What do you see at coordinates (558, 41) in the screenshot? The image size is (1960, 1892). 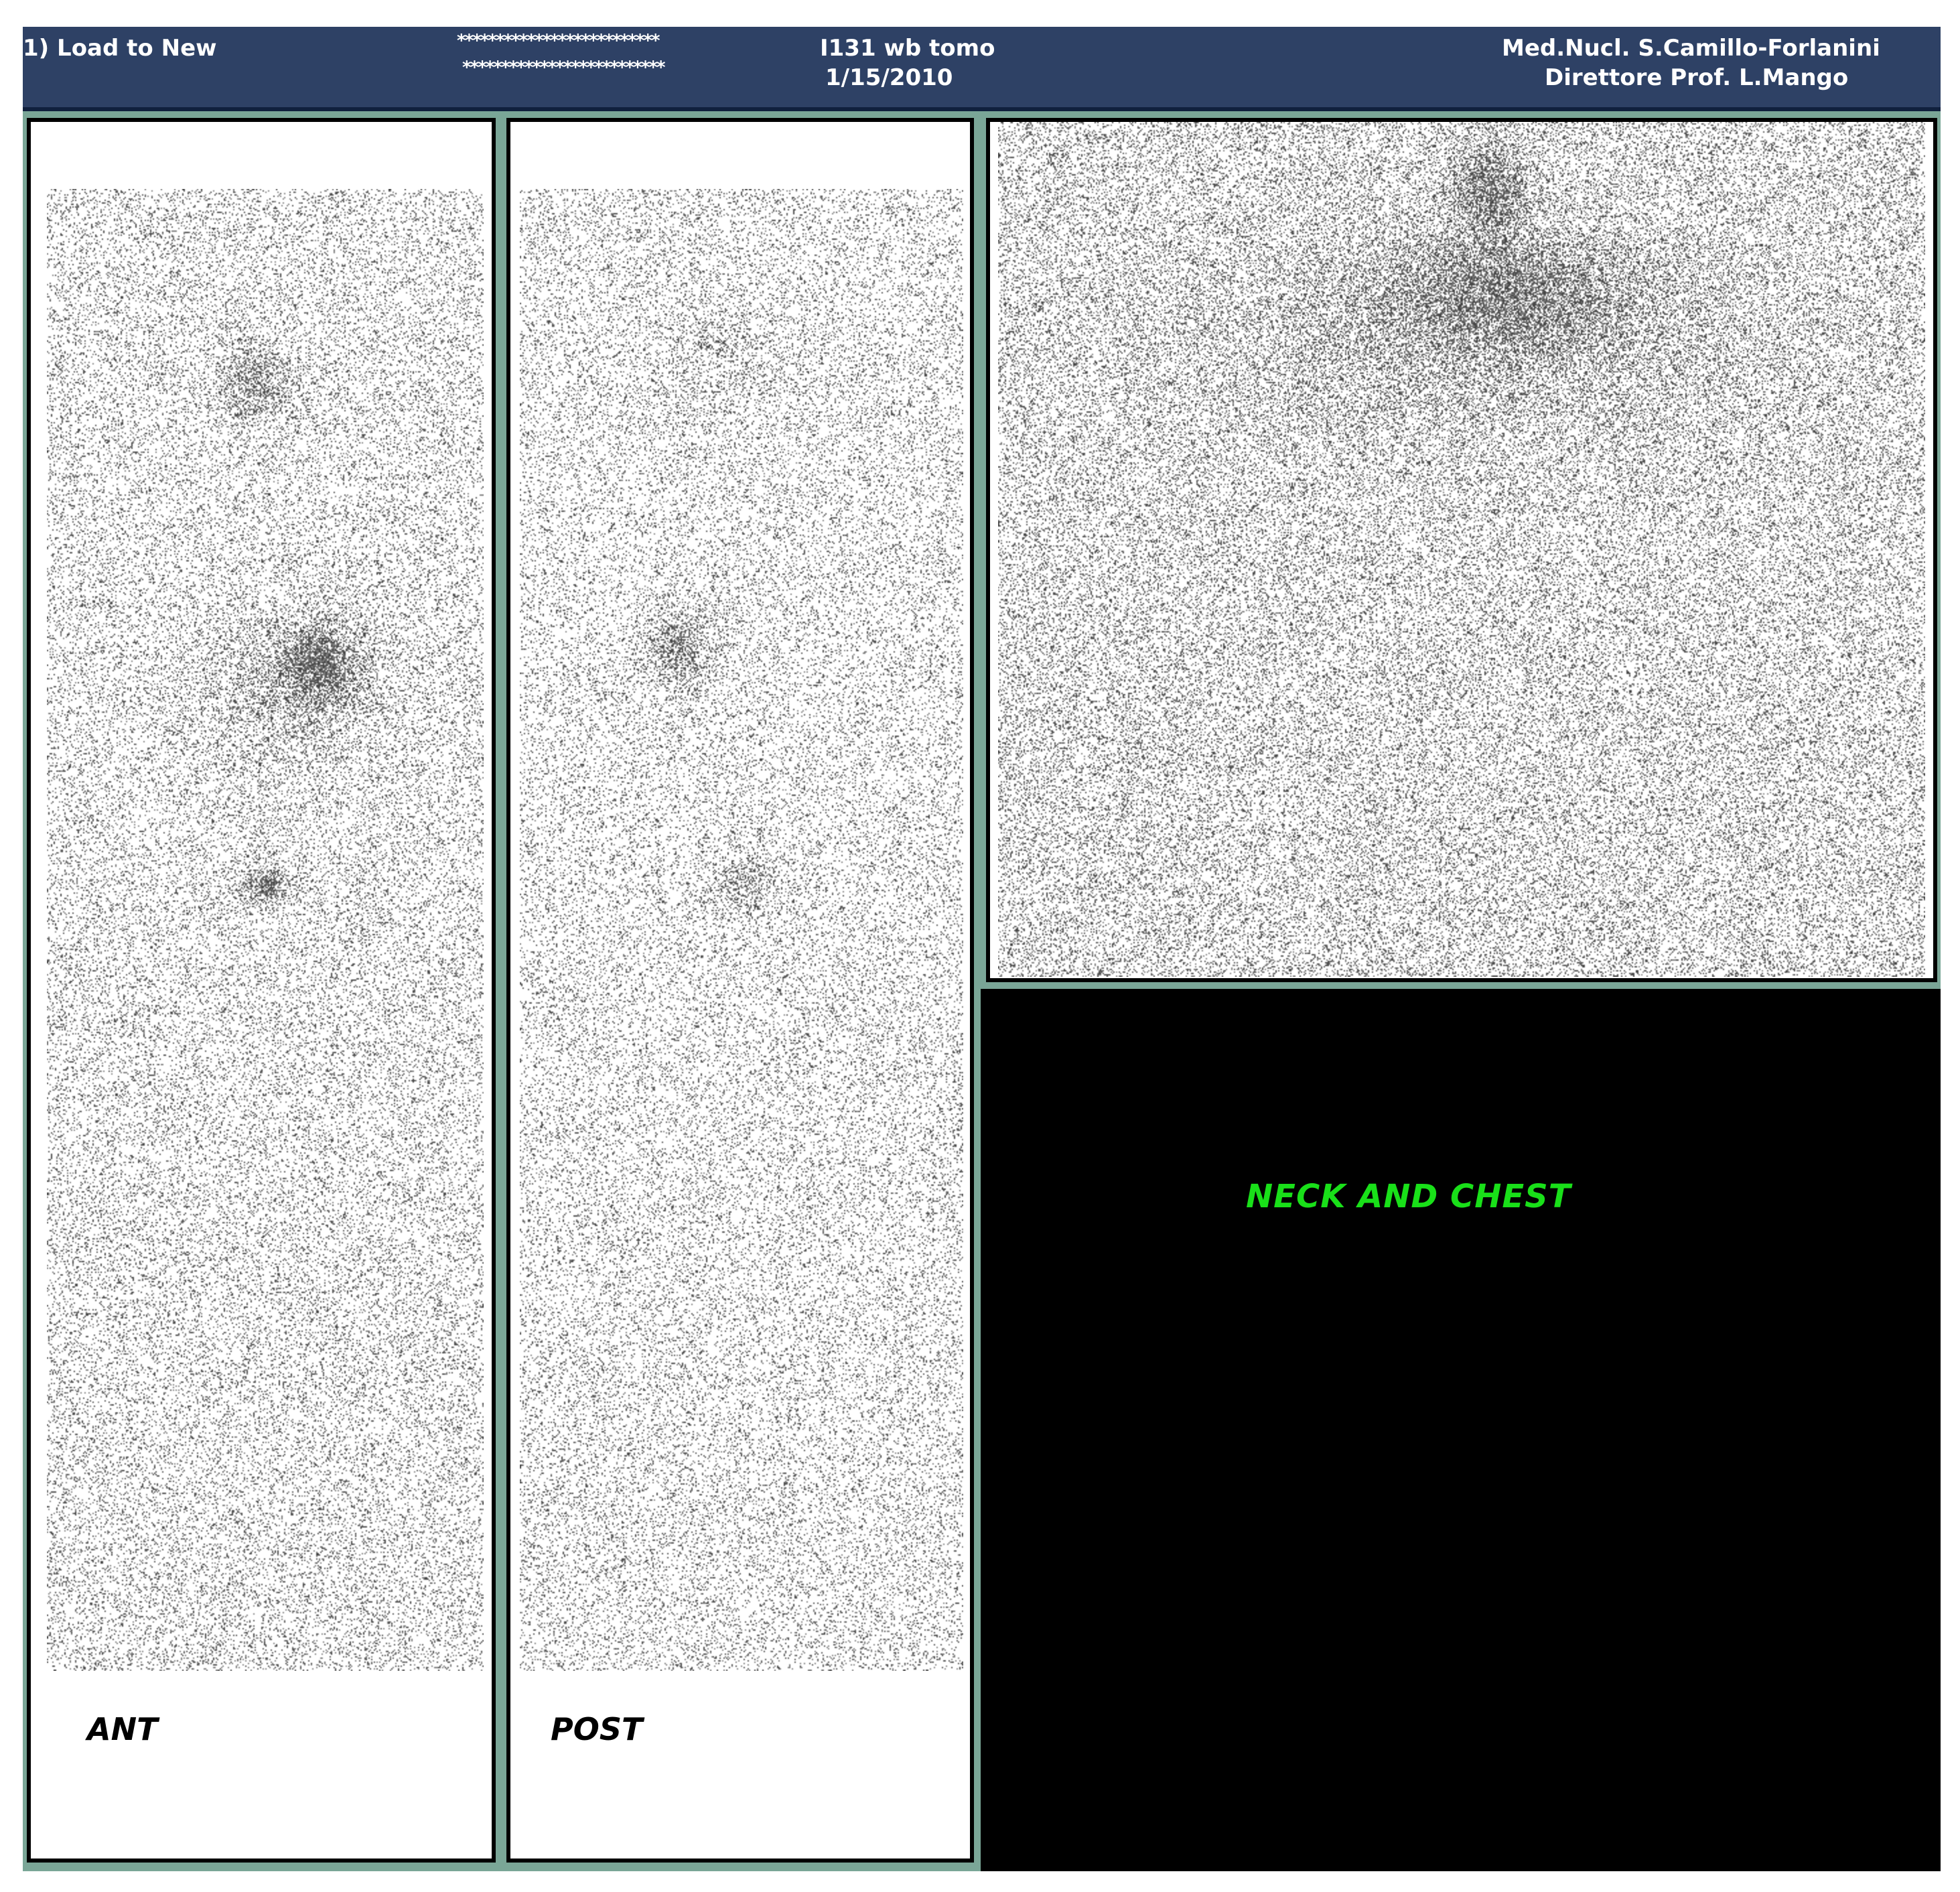 I see `patient-name-masked: **************************` at bounding box center [558, 41].